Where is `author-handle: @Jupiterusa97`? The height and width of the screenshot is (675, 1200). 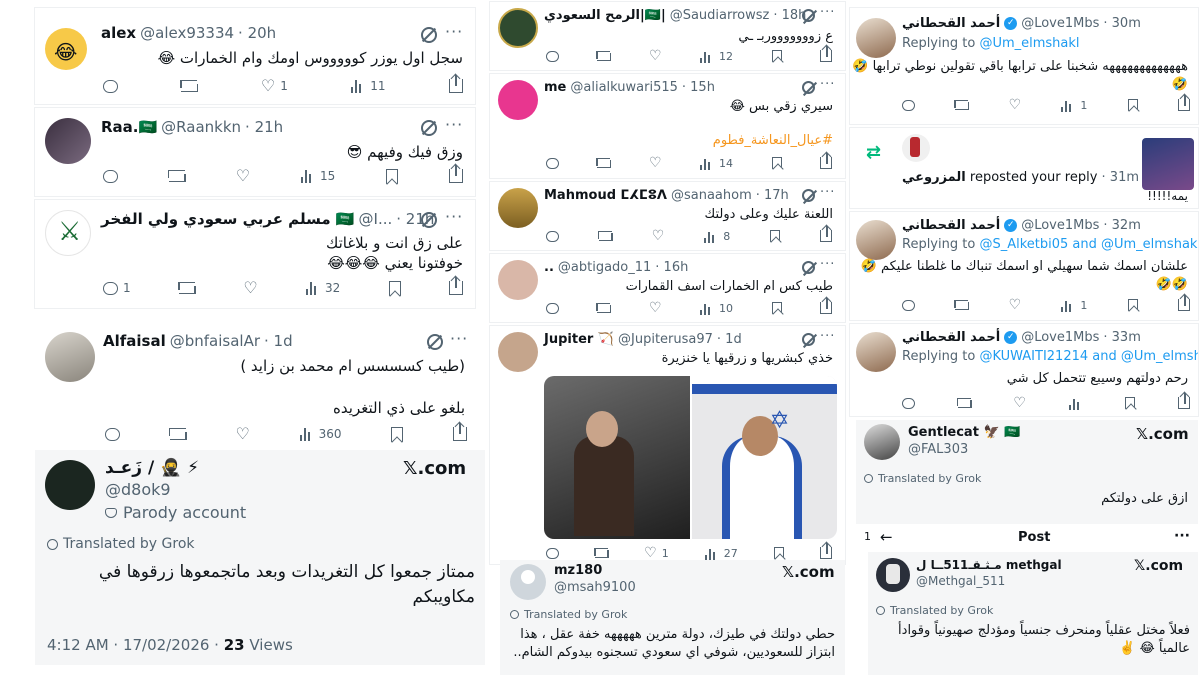 author-handle: @Jupiterusa97 is located at coordinates (665, 339).